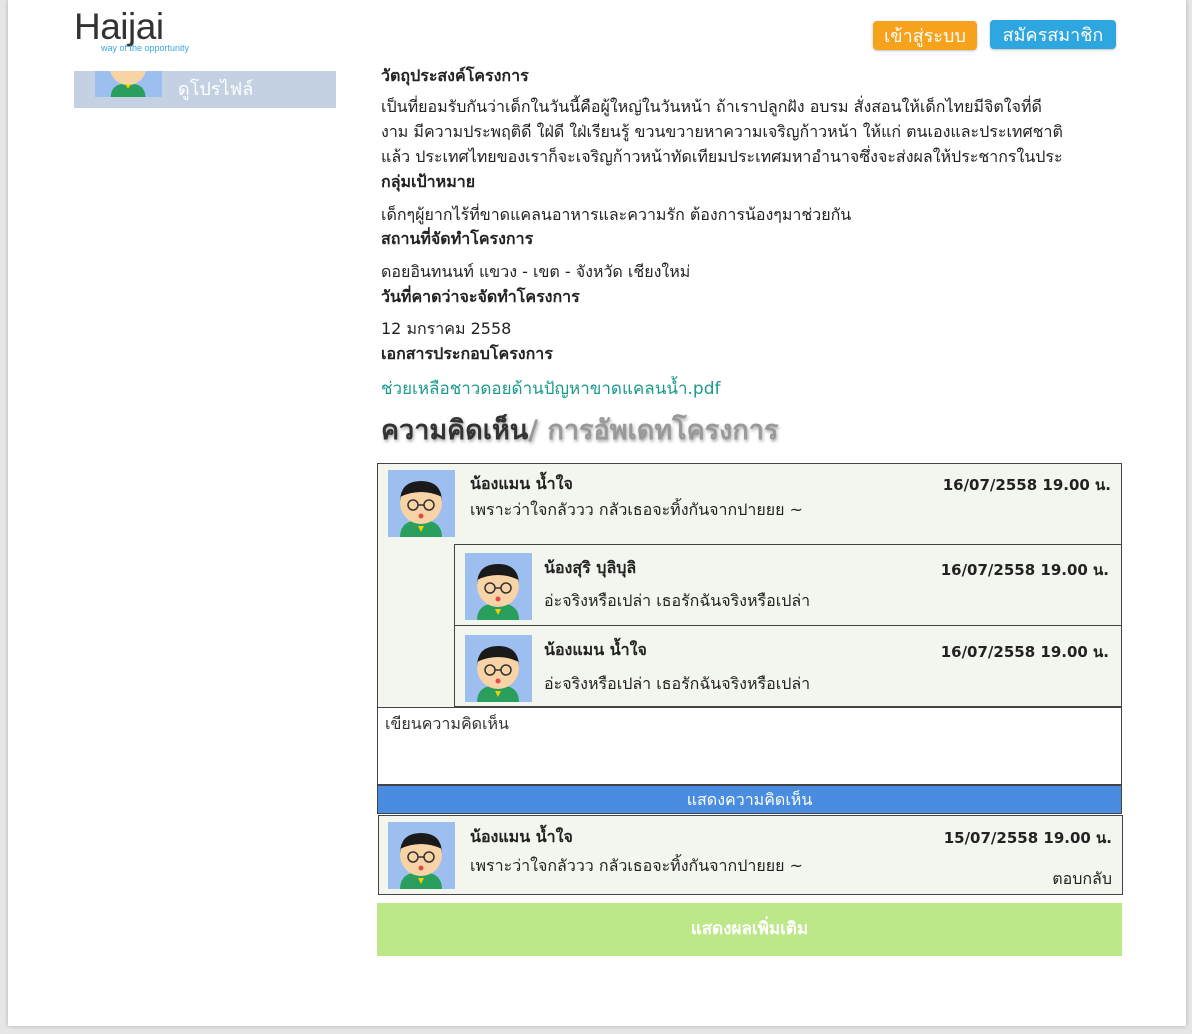 This screenshot has height=1034, width=1192. Describe the element at coordinates (590, 567) in the screenshot. I see `reply-author: น้องสุริ บุลิบุลิ` at that location.